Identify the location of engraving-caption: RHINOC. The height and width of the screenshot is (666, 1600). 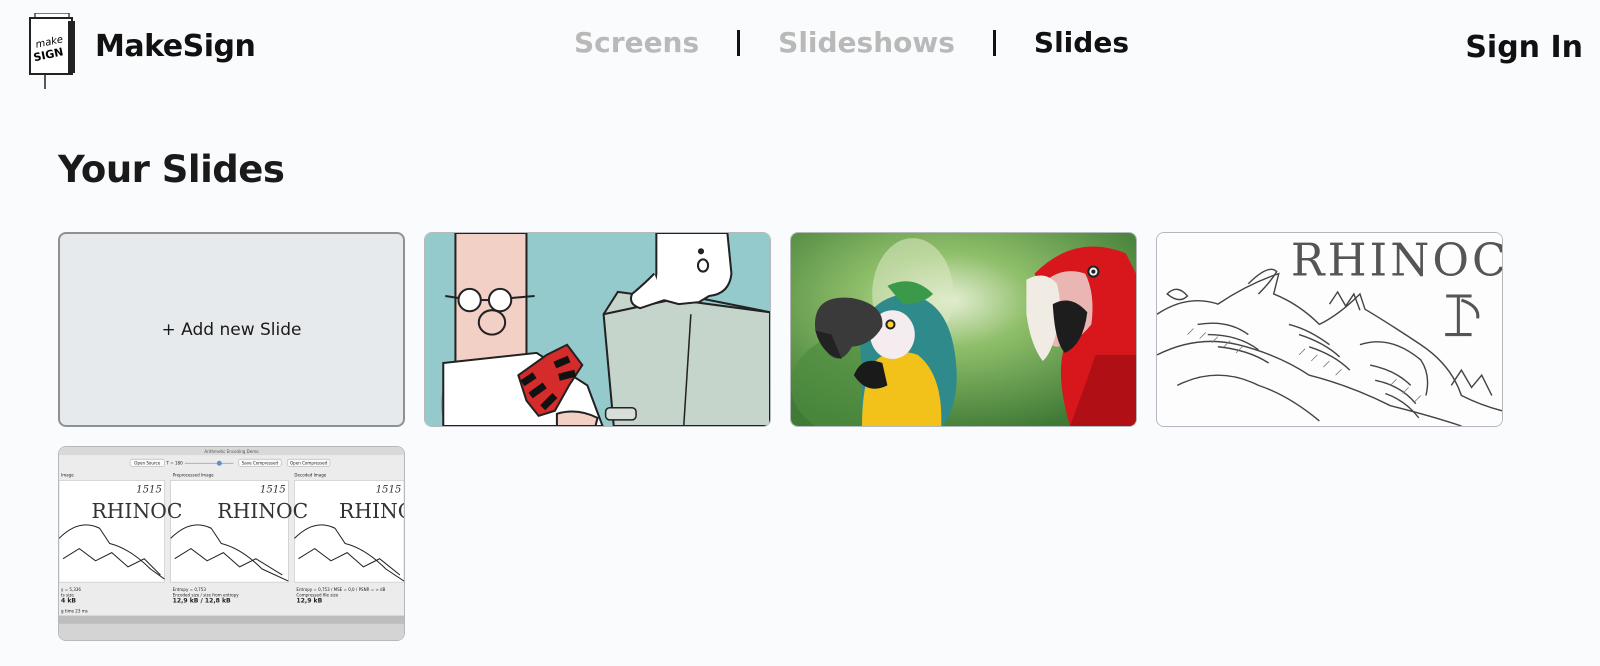
(1396, 261).